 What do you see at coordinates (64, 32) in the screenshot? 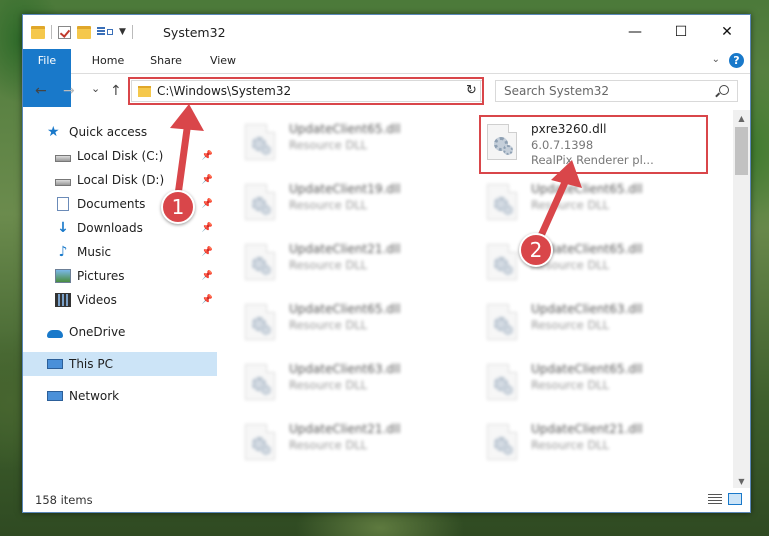
I see `properties-check-icon` at bounding box center [64, 32].